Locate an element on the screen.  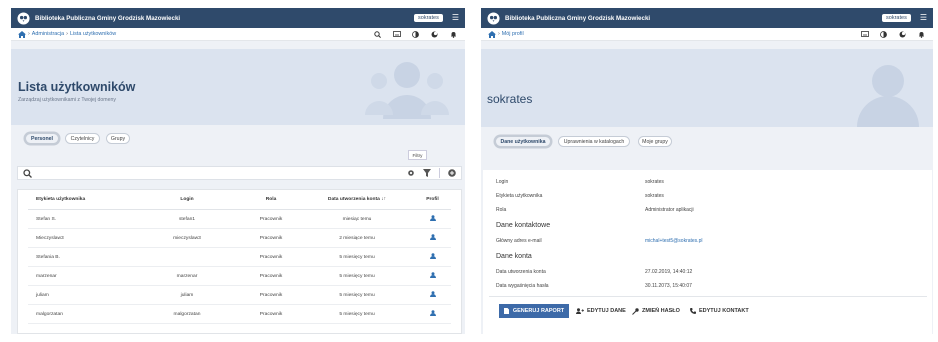
col-header-created-text: Data utworzenia konta is located at coordinates (353, 199).